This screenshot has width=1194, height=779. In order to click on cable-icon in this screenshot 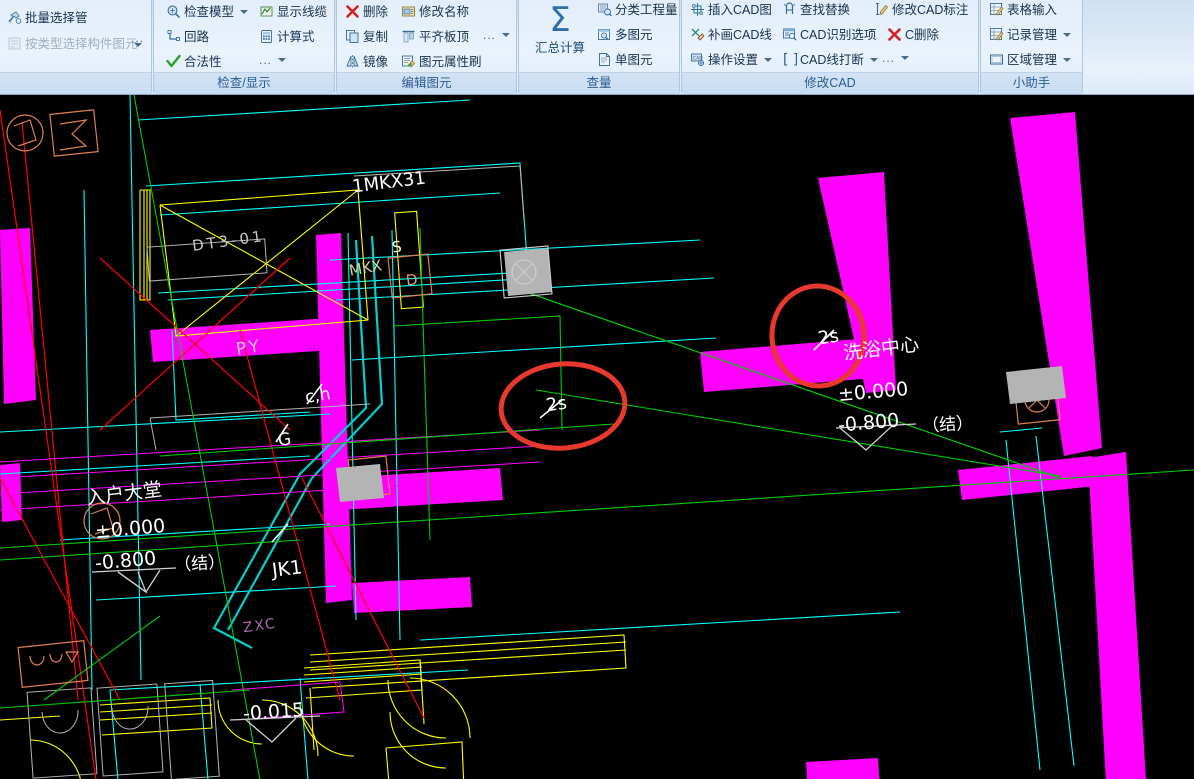, I will do `click(266, 11)`.